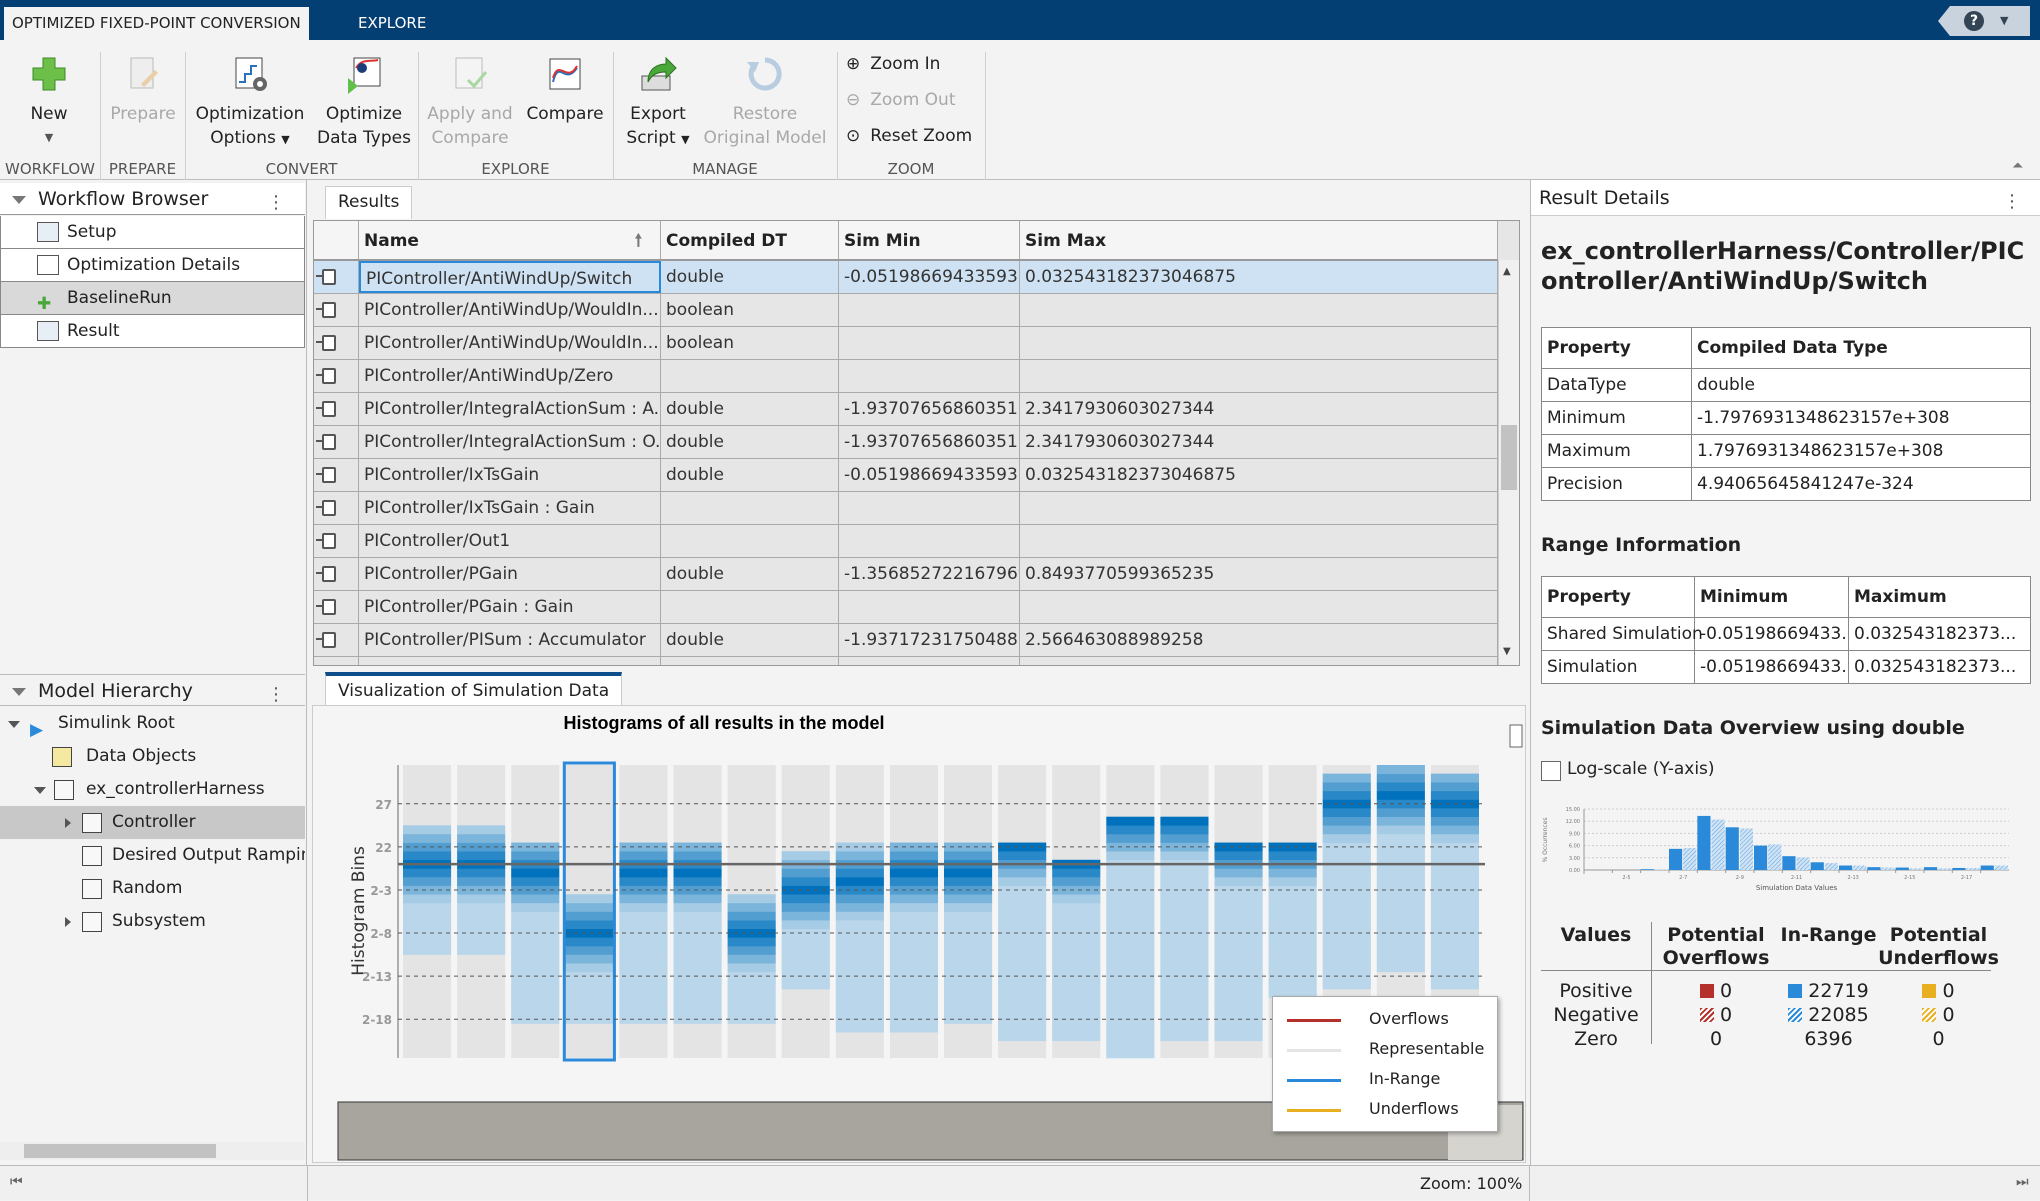 This screenshot has height=1201, width=2040. I want to click on workflow-item-baselinerun: ✚BaselineRun, so click(152, 298).